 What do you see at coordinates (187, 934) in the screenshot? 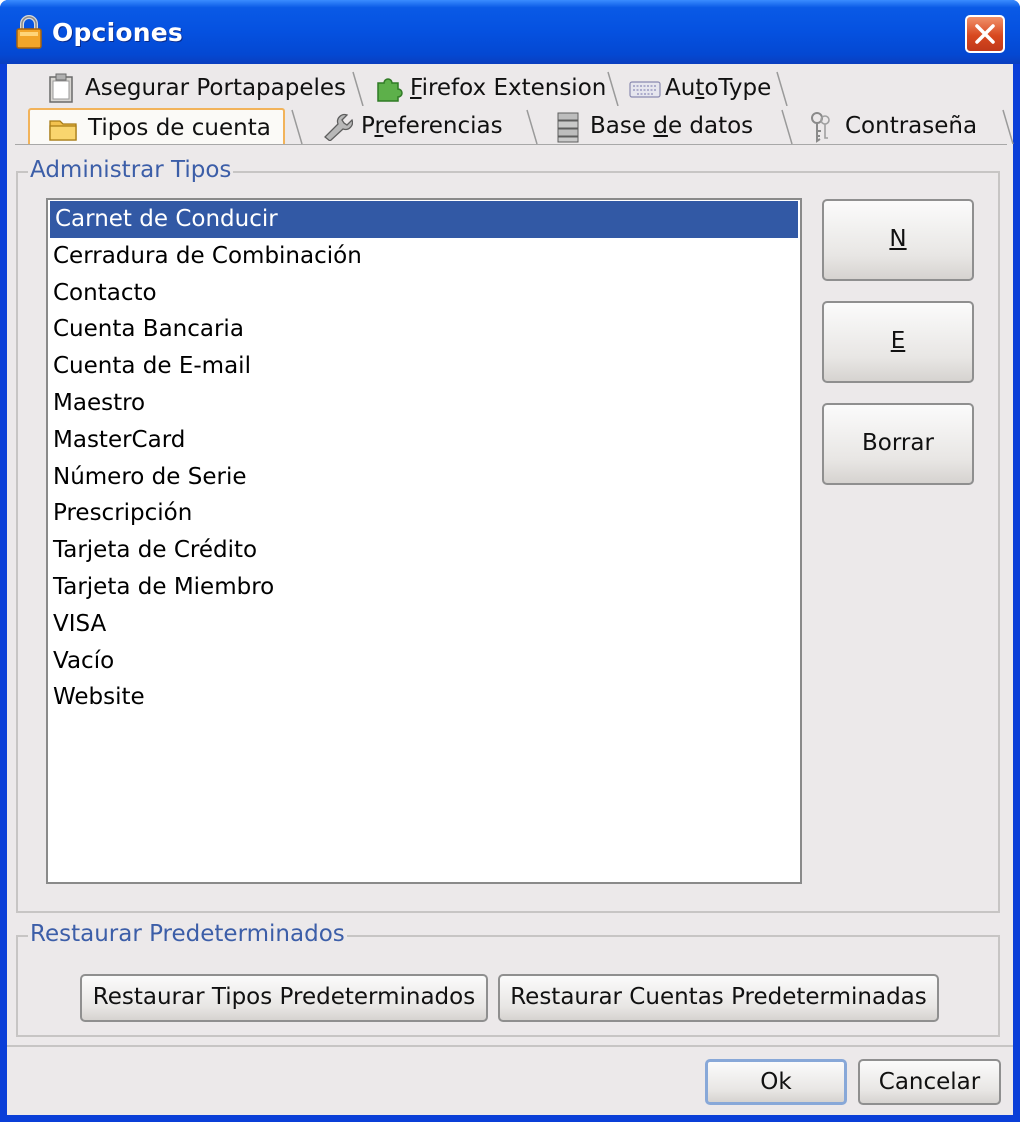
I see `group-title: Restaurar Predeterminados` at bounding box center [187, 934].